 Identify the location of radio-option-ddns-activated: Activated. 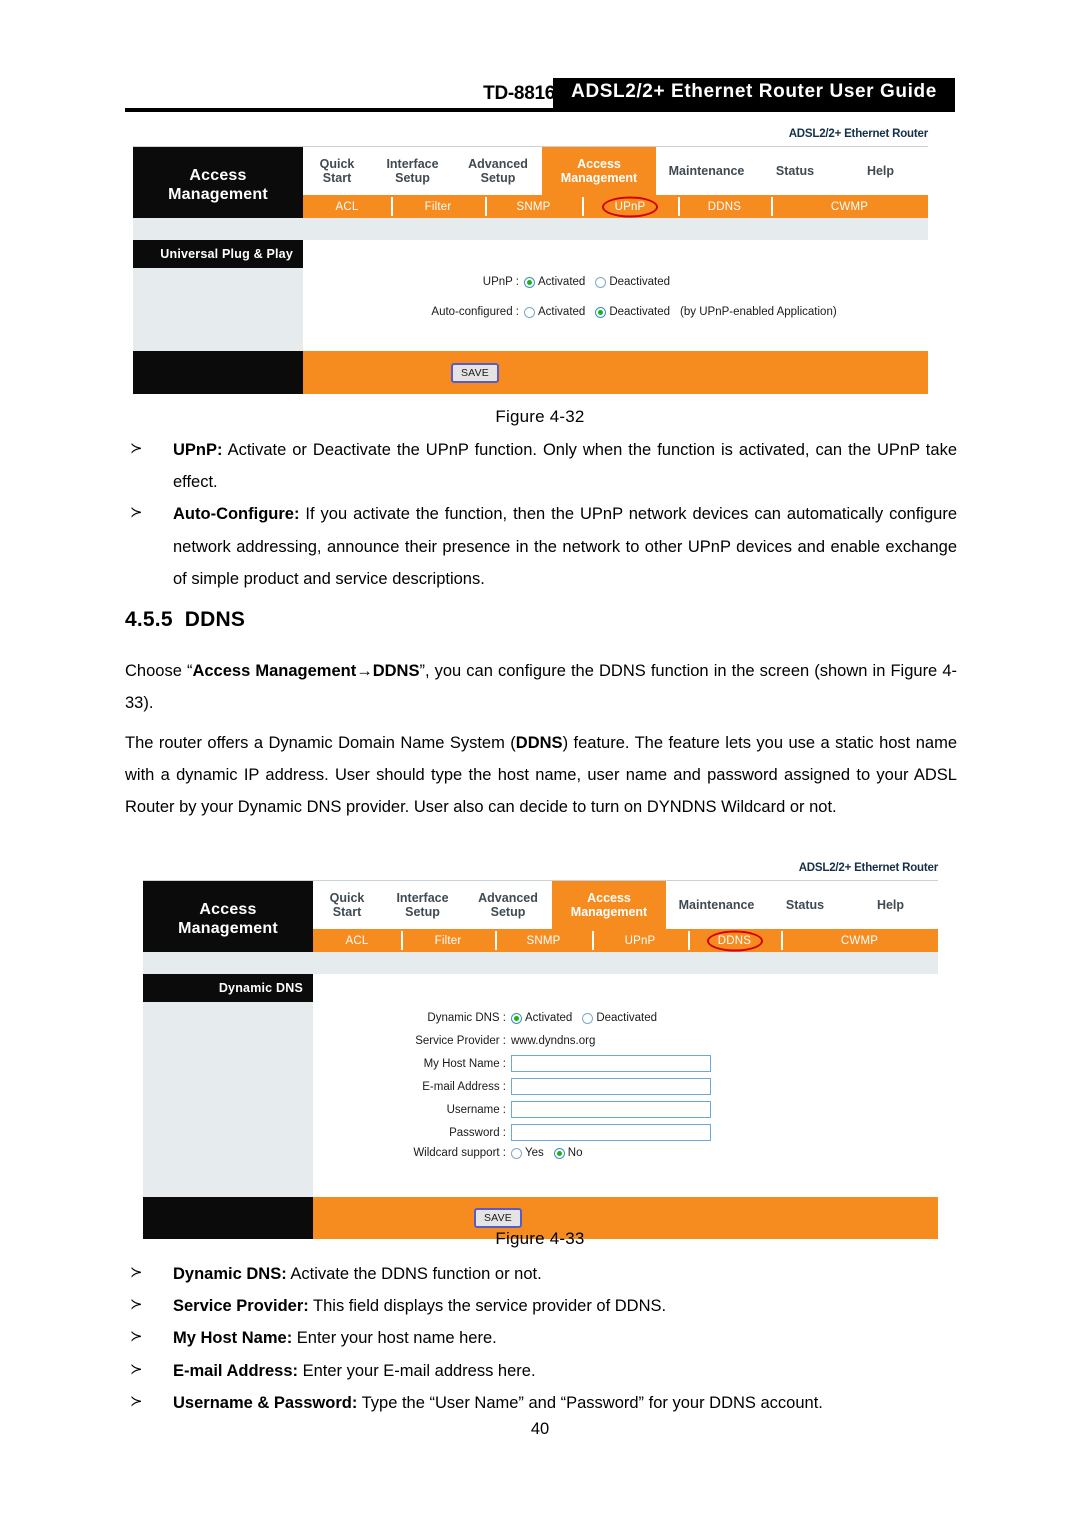
(541, 1018).